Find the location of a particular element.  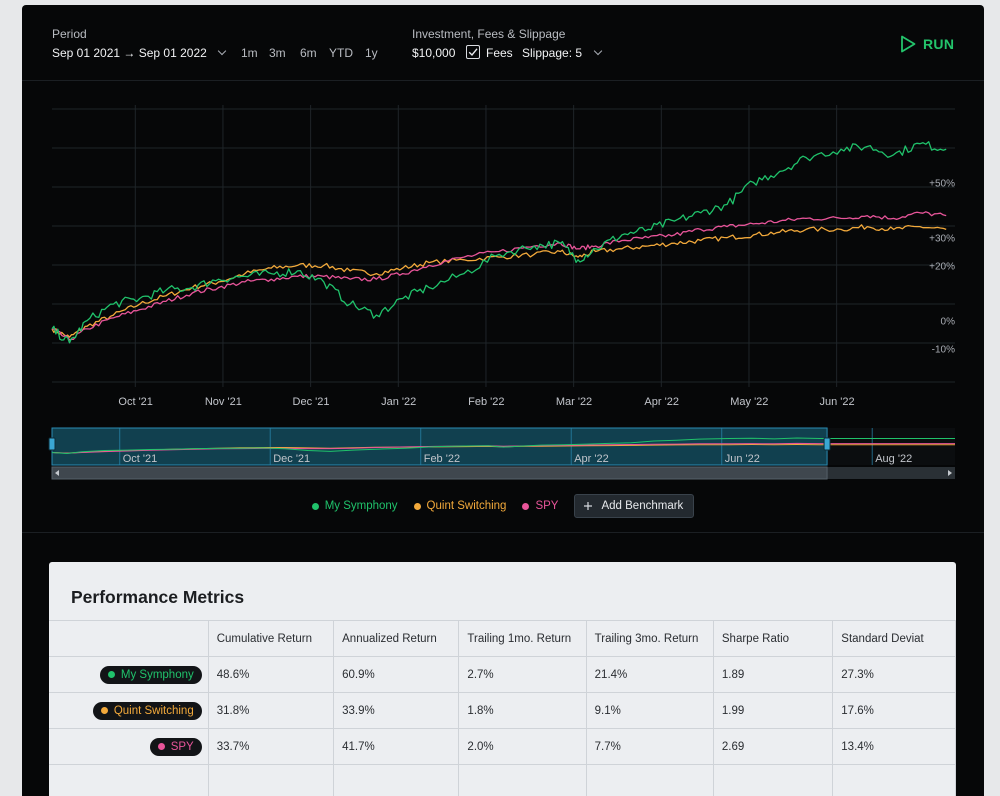

column-header: Cumulative Return is located at coordinates (271, 638).